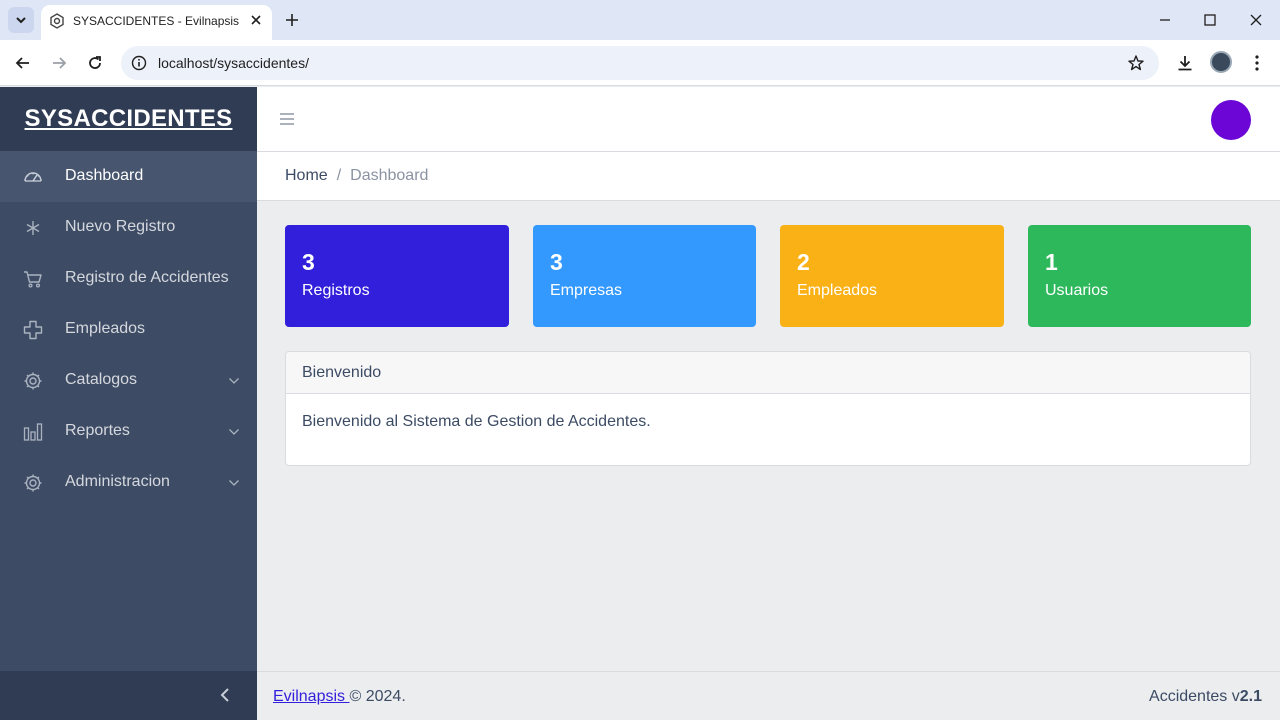  What do you see at coordinates (33, 228) in the screenshot?
I see `asterisk-icon` at bounding box center [33, 228].